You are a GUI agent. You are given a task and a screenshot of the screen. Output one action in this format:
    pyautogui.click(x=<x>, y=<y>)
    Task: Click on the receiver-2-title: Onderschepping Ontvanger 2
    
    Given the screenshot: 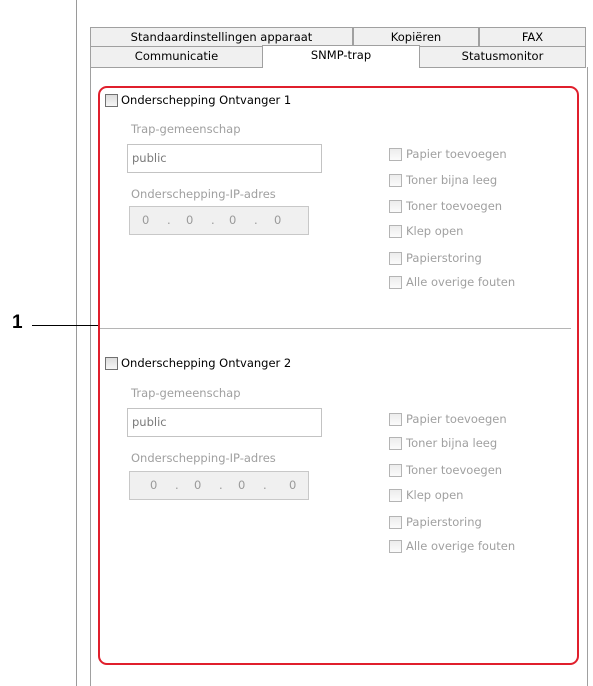 What is the action you would take?
    pyautogui.click(x=206, y=363)
    